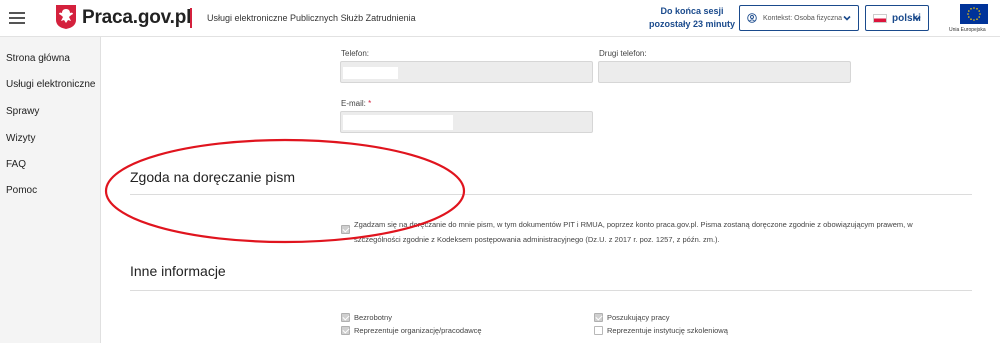 This screenshot has width=1000, height=343. What do you see at coordinates (370, 103) in the screenshot?
I see `required-mark: *` at bounding box center [370, 103].